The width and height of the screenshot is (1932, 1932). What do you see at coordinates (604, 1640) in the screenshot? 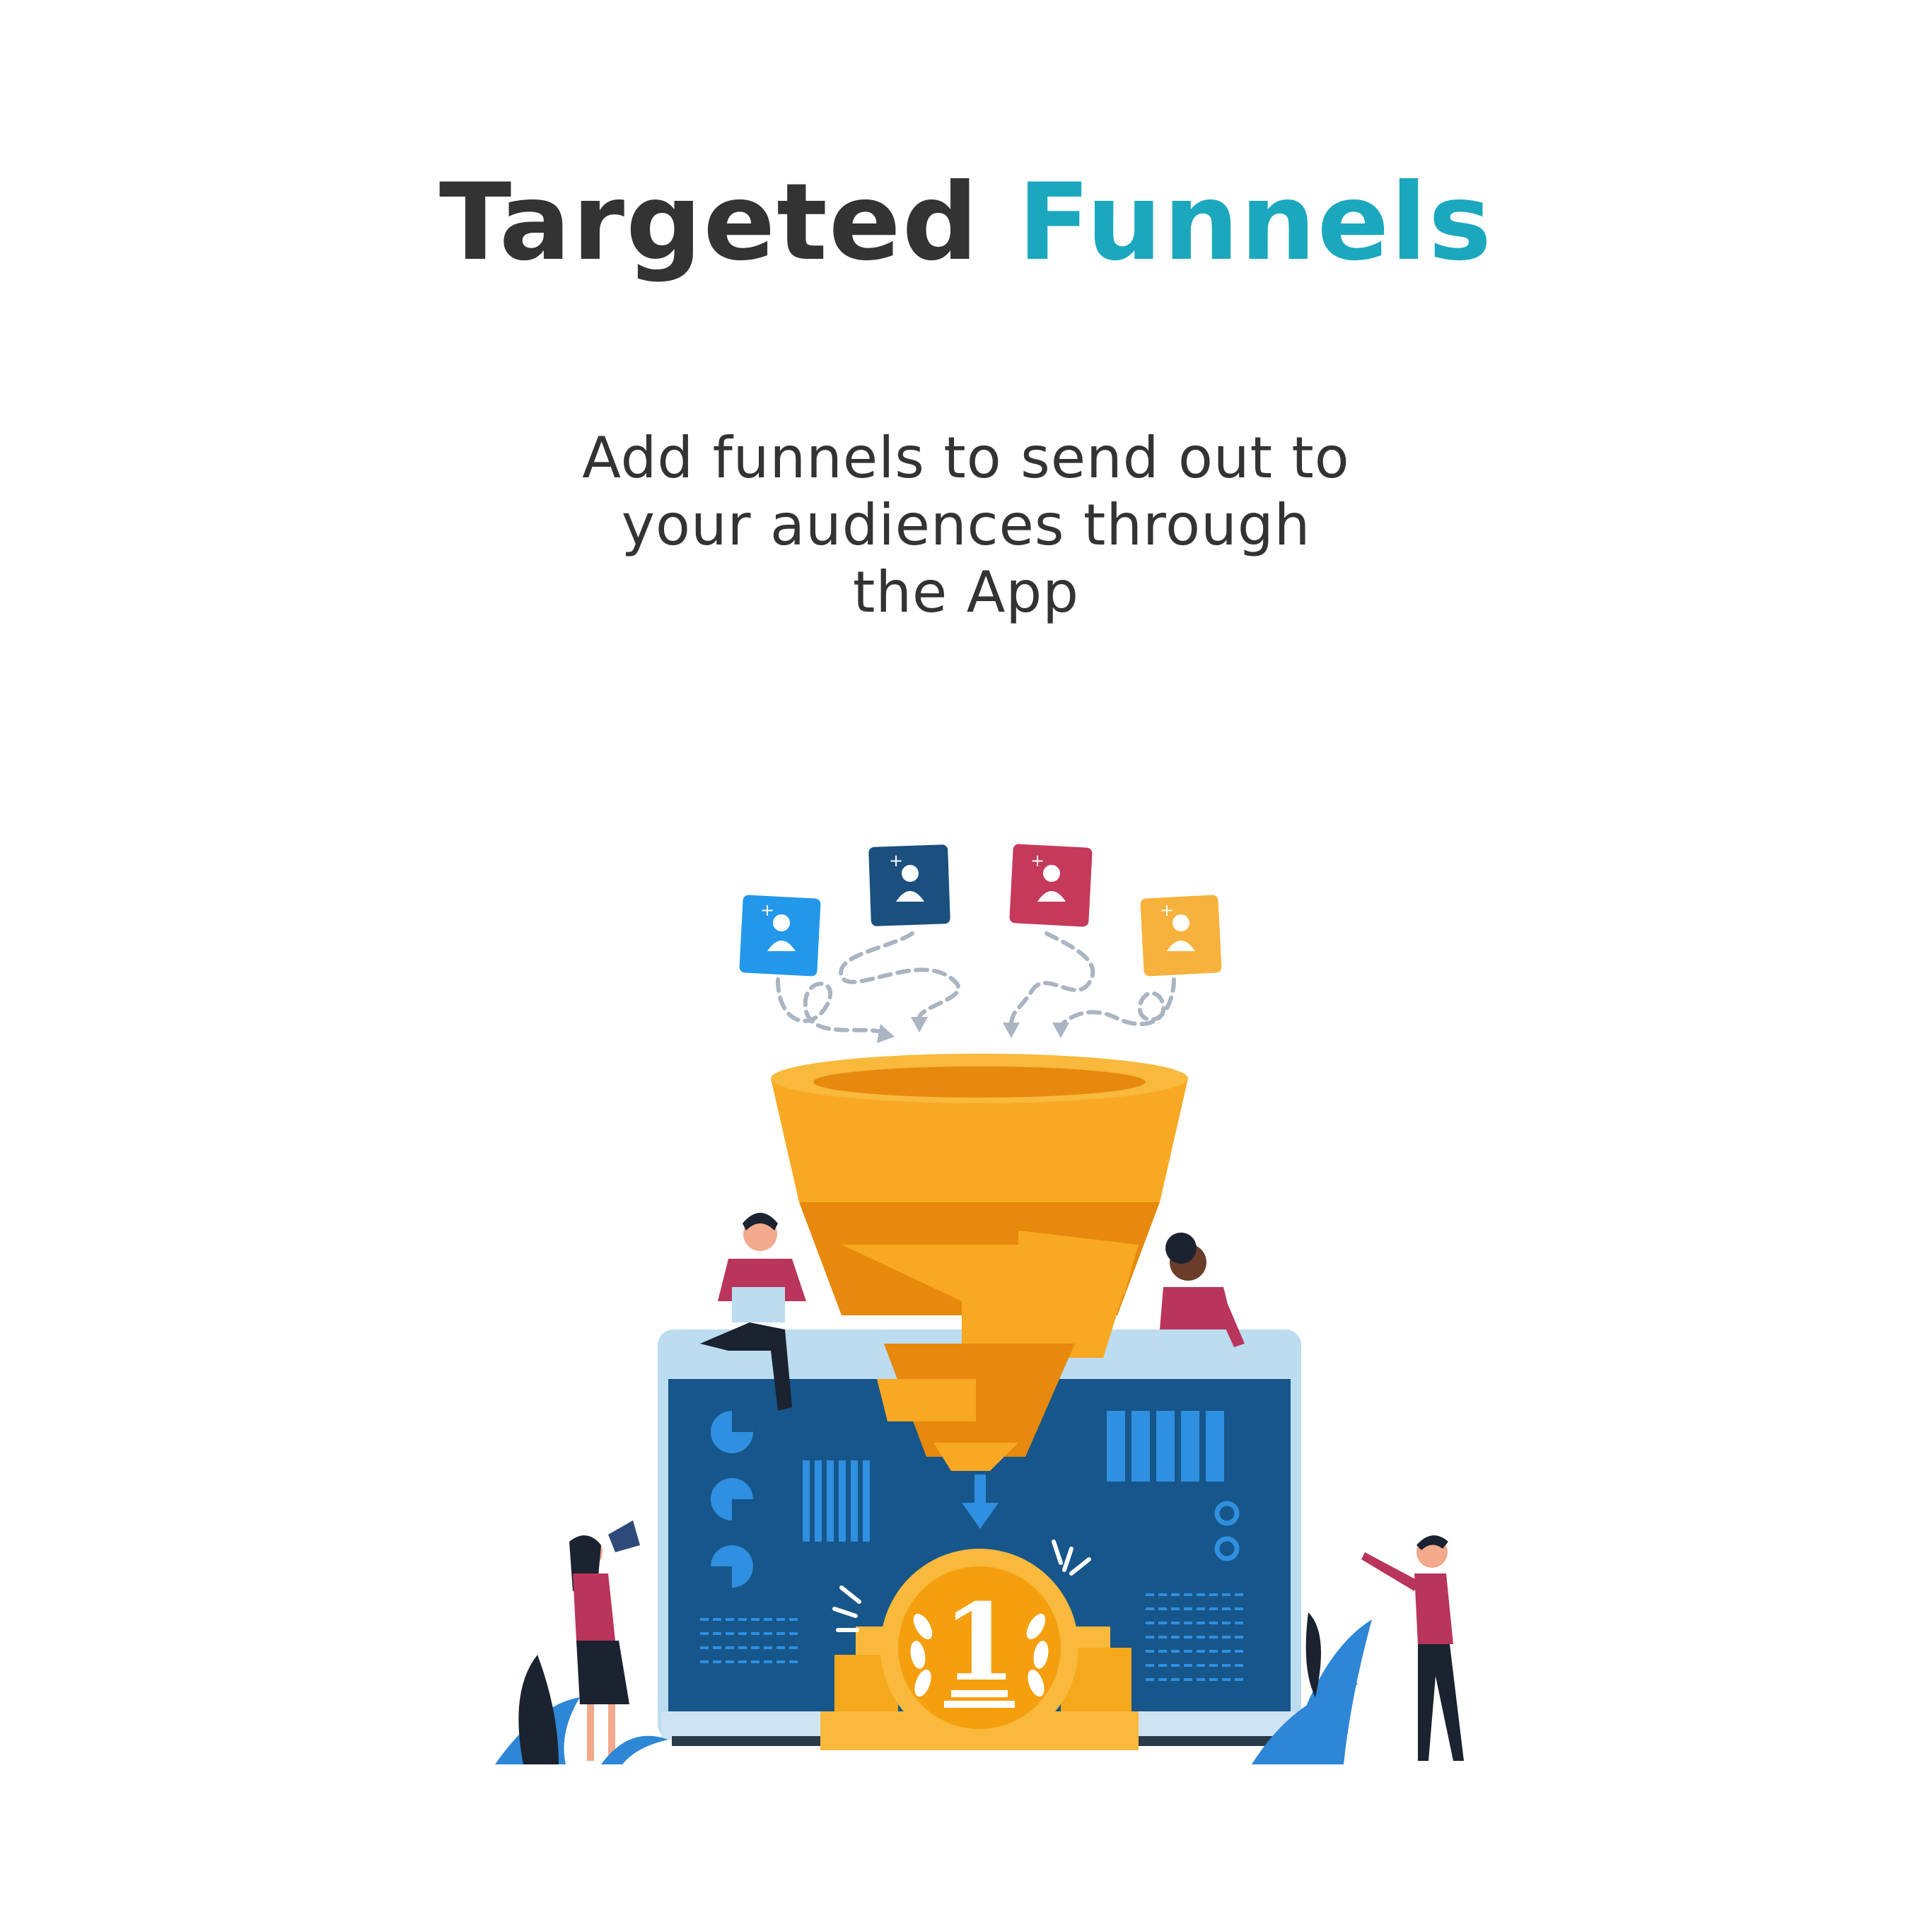
I see `person-with-megaphone` at bounding box center [604, 1640].